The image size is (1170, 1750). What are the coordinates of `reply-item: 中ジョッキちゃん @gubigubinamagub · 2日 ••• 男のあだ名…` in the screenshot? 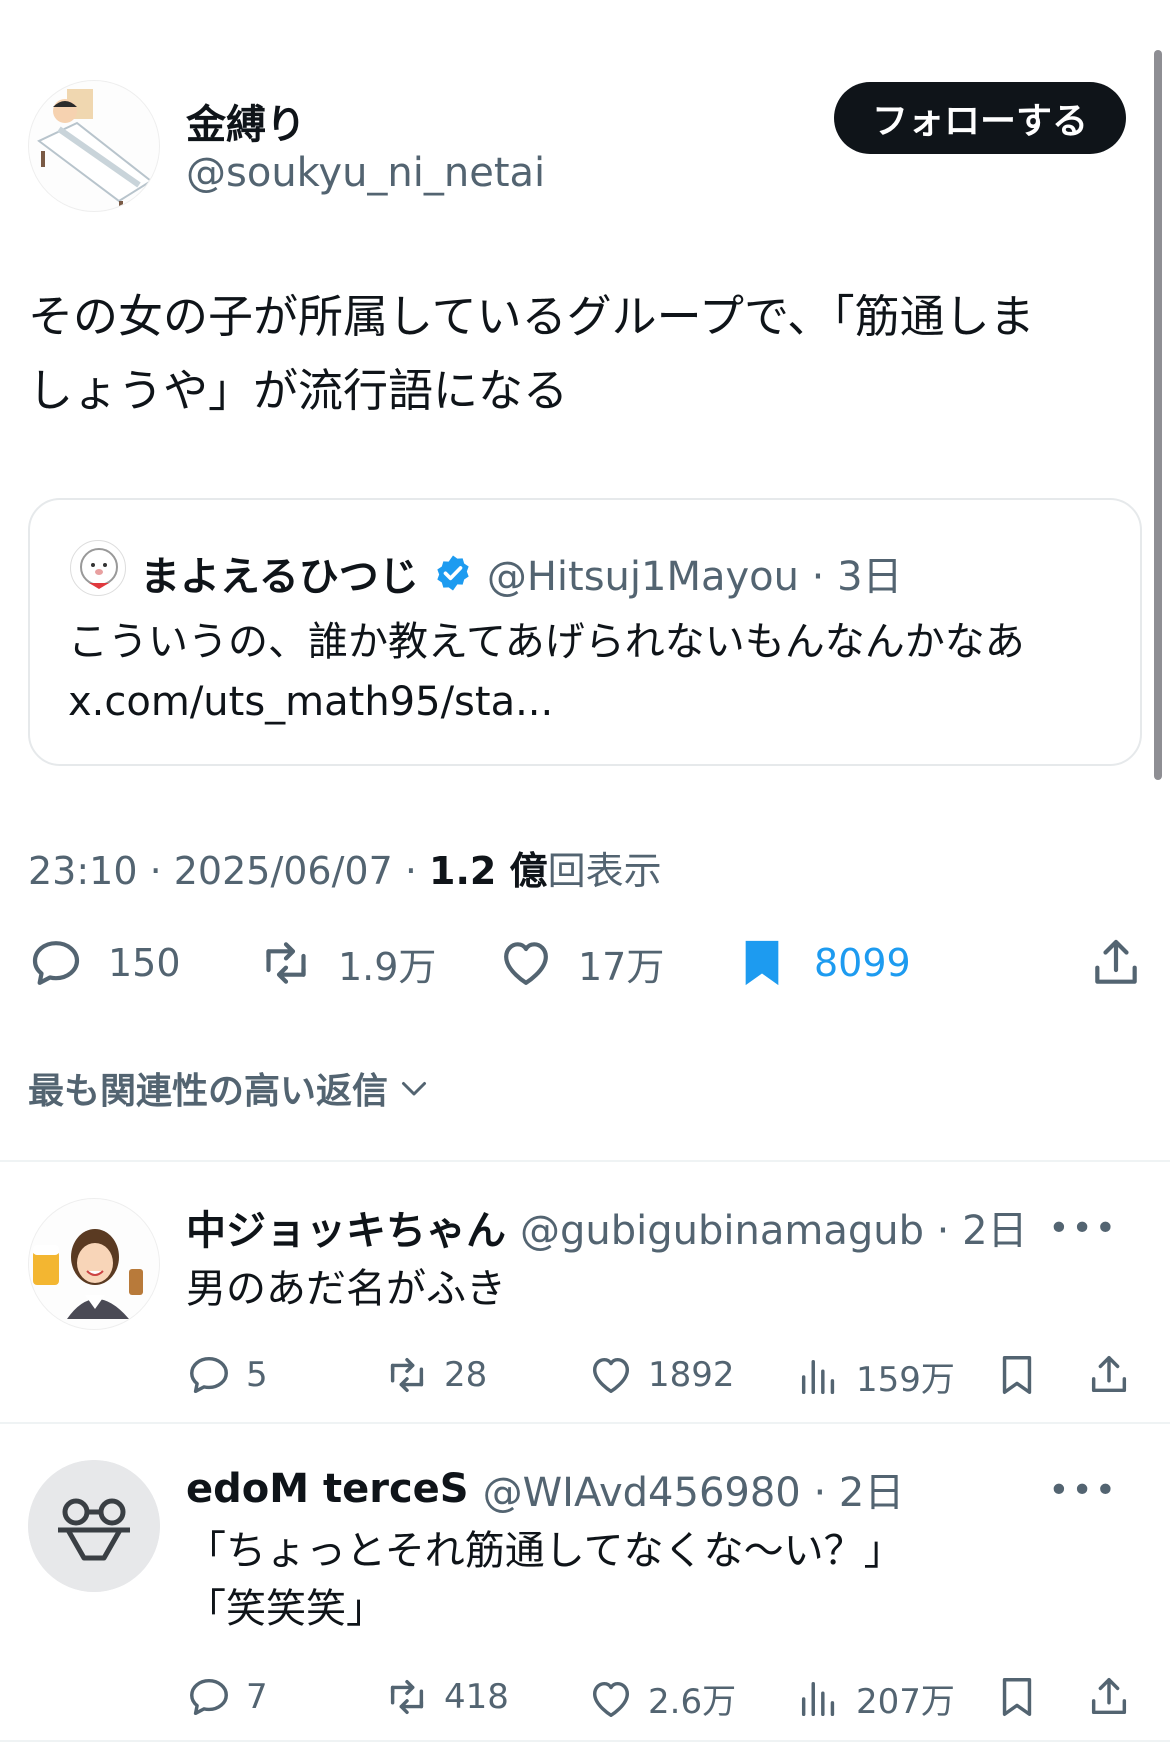 It's located at (585, 1291).